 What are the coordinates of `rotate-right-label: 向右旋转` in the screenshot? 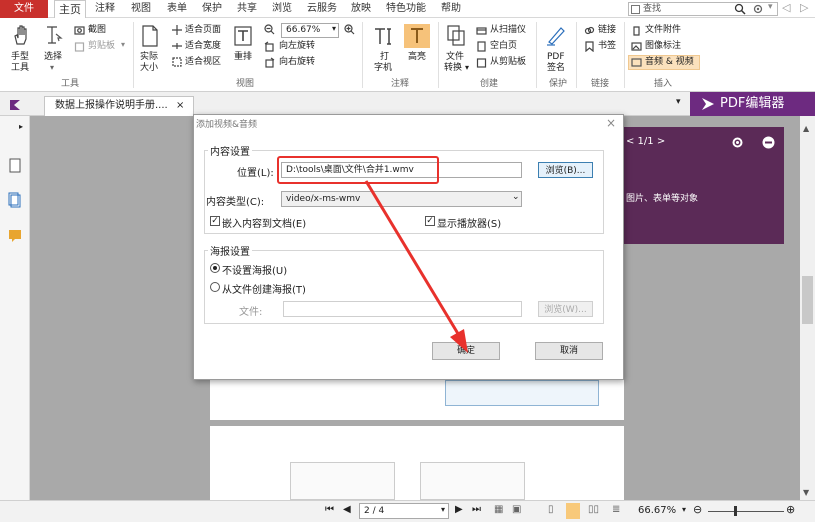 It's located at (297, 62).